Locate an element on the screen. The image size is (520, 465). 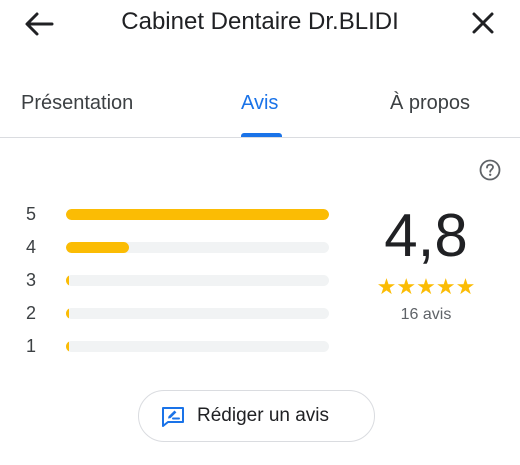
tab-indicator is located at coordinates (261, 135).